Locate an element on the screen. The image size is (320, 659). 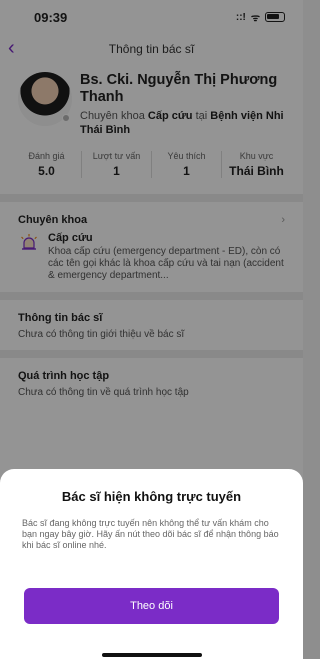
sheet-title: Bác sĩ hiện không trực tuyến is located at coordinates (151, 496).